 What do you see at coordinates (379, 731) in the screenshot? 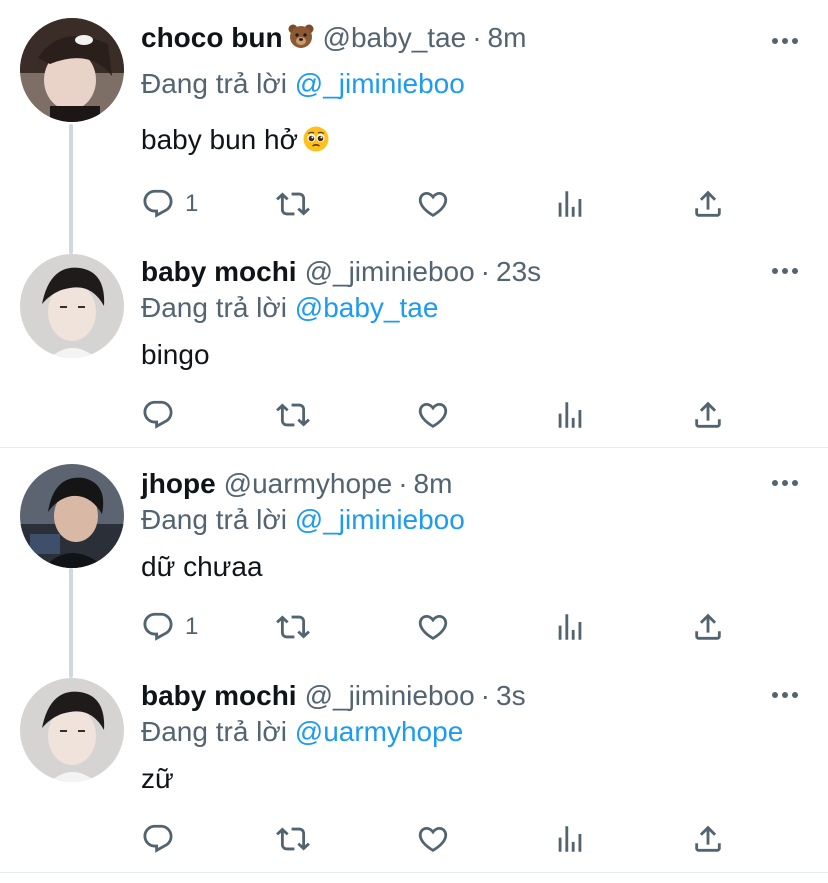
I see `replying-to-mention: @uarmyhope` at bounding box center [379, 731].